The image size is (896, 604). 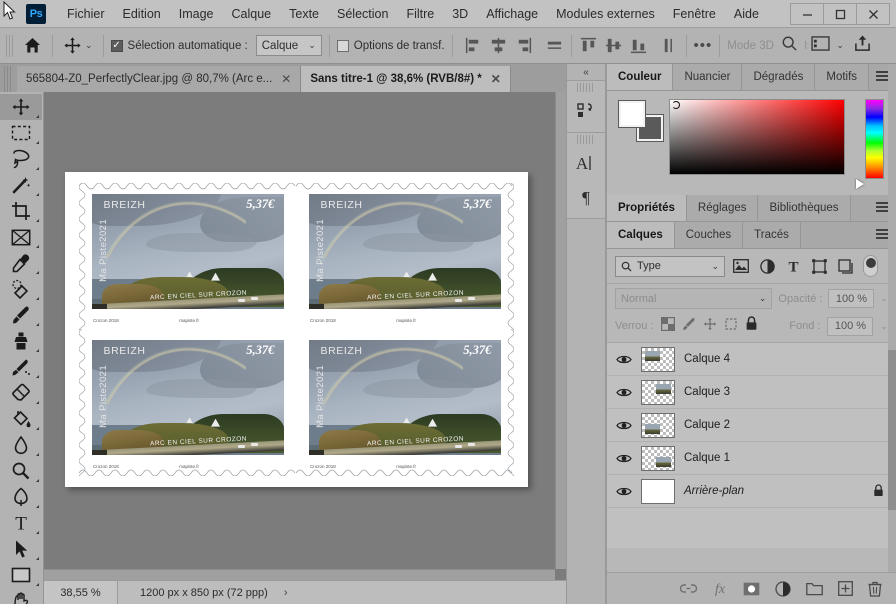 I want to click on menu-selection: Sélection, so click(x=362, y=14).